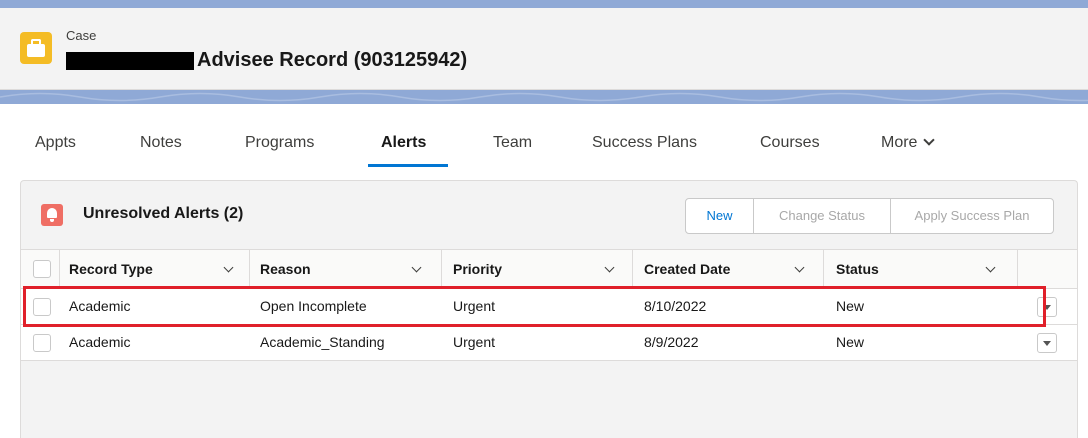 The image size is (1088, 438). Describe the element at coordinates (687, 269) in the screenshot. I see `column-header-created-date: Created Date` at that location.